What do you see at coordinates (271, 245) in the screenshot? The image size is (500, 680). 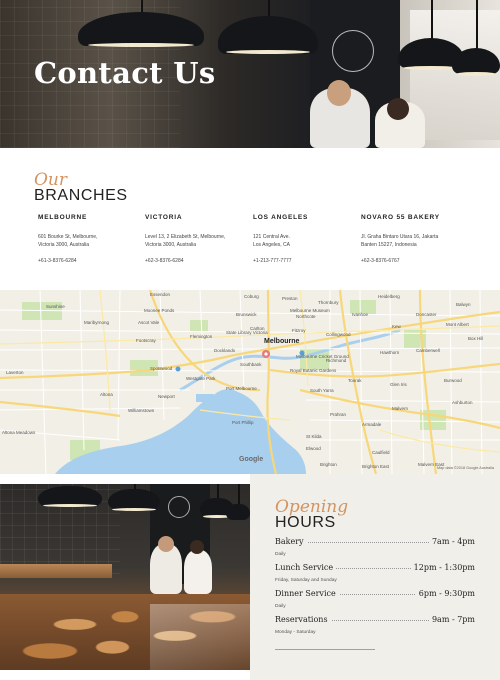 I see `branch-address-line: Los Angeles, CA` at bounding box center [271, 245].